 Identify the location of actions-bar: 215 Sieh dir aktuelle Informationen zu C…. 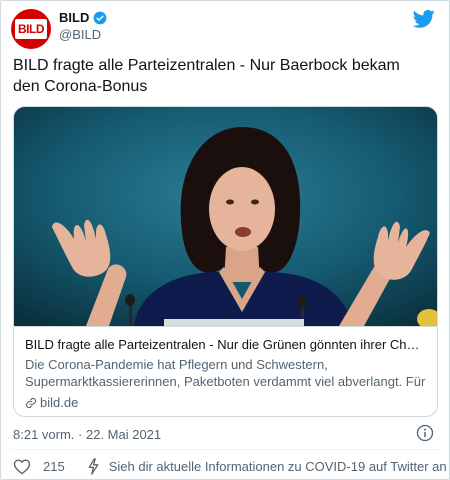
(230, 466).